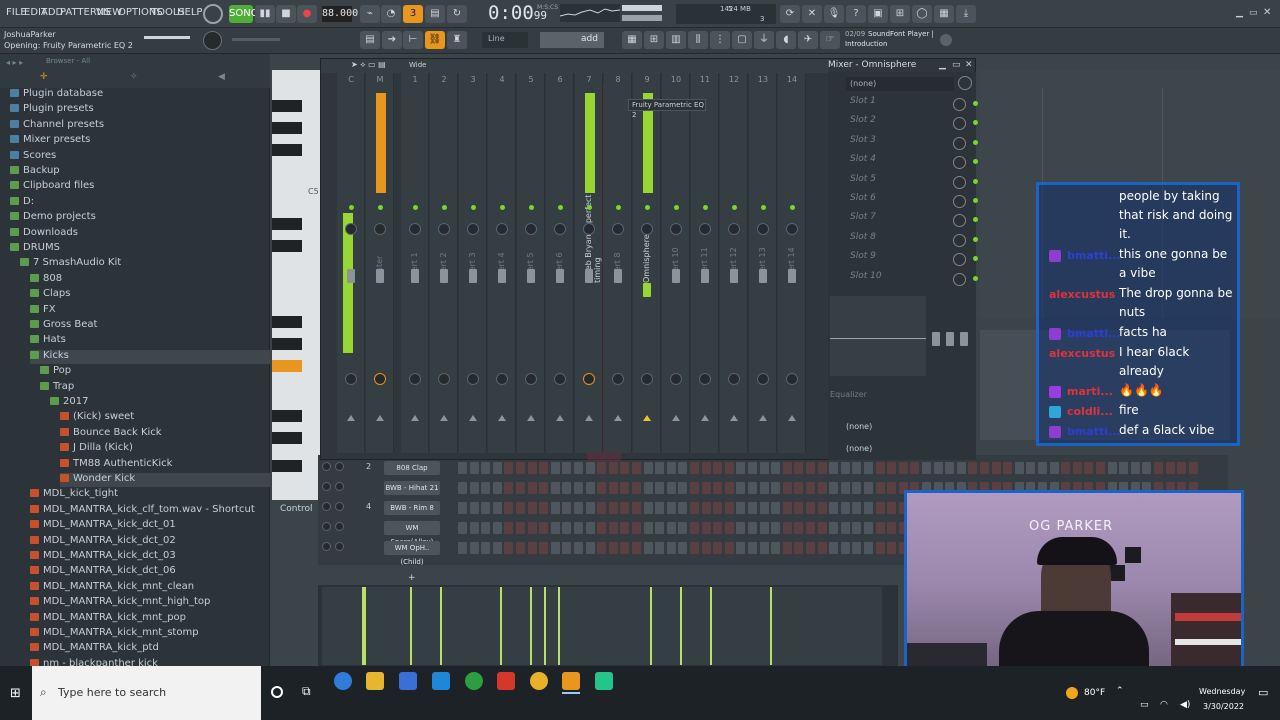 Image resolution: width=1280 pixels, height=720 pixels. What do you see at coordinates (705, 263) in the screenshot?
I see `mixer-strip: 11 Insert 11` at bounding box center [705, 263].